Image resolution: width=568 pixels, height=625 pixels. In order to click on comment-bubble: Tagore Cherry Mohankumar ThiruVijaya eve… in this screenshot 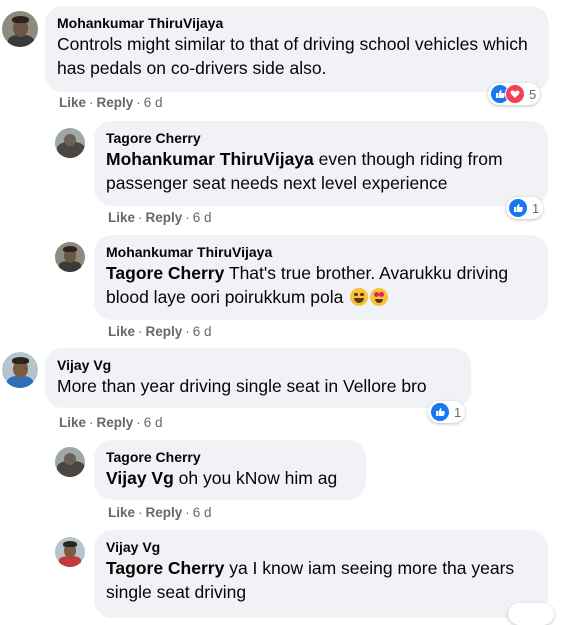, I will do `click(321, 163)`.